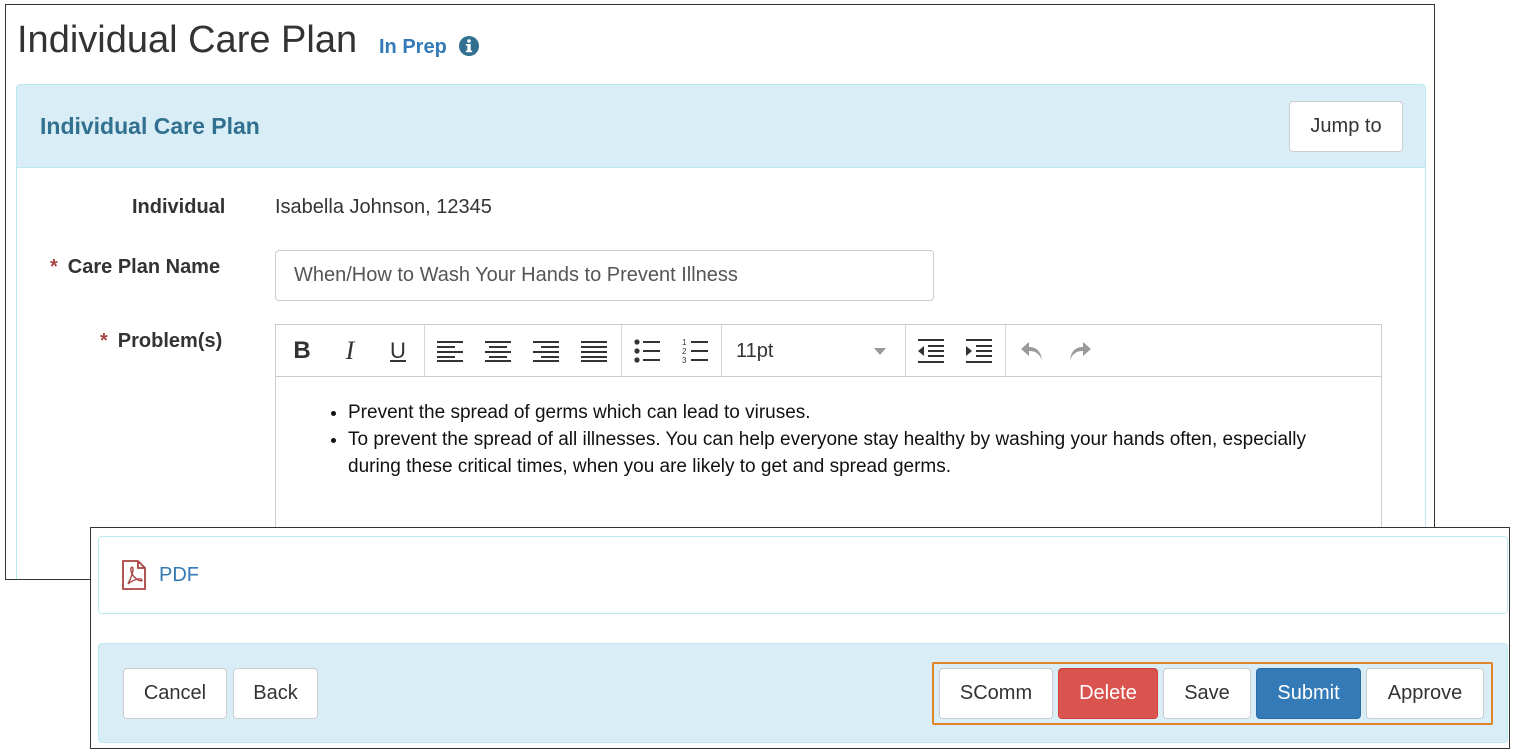  I want to click on care-plan-name-input, so click(604, 275).